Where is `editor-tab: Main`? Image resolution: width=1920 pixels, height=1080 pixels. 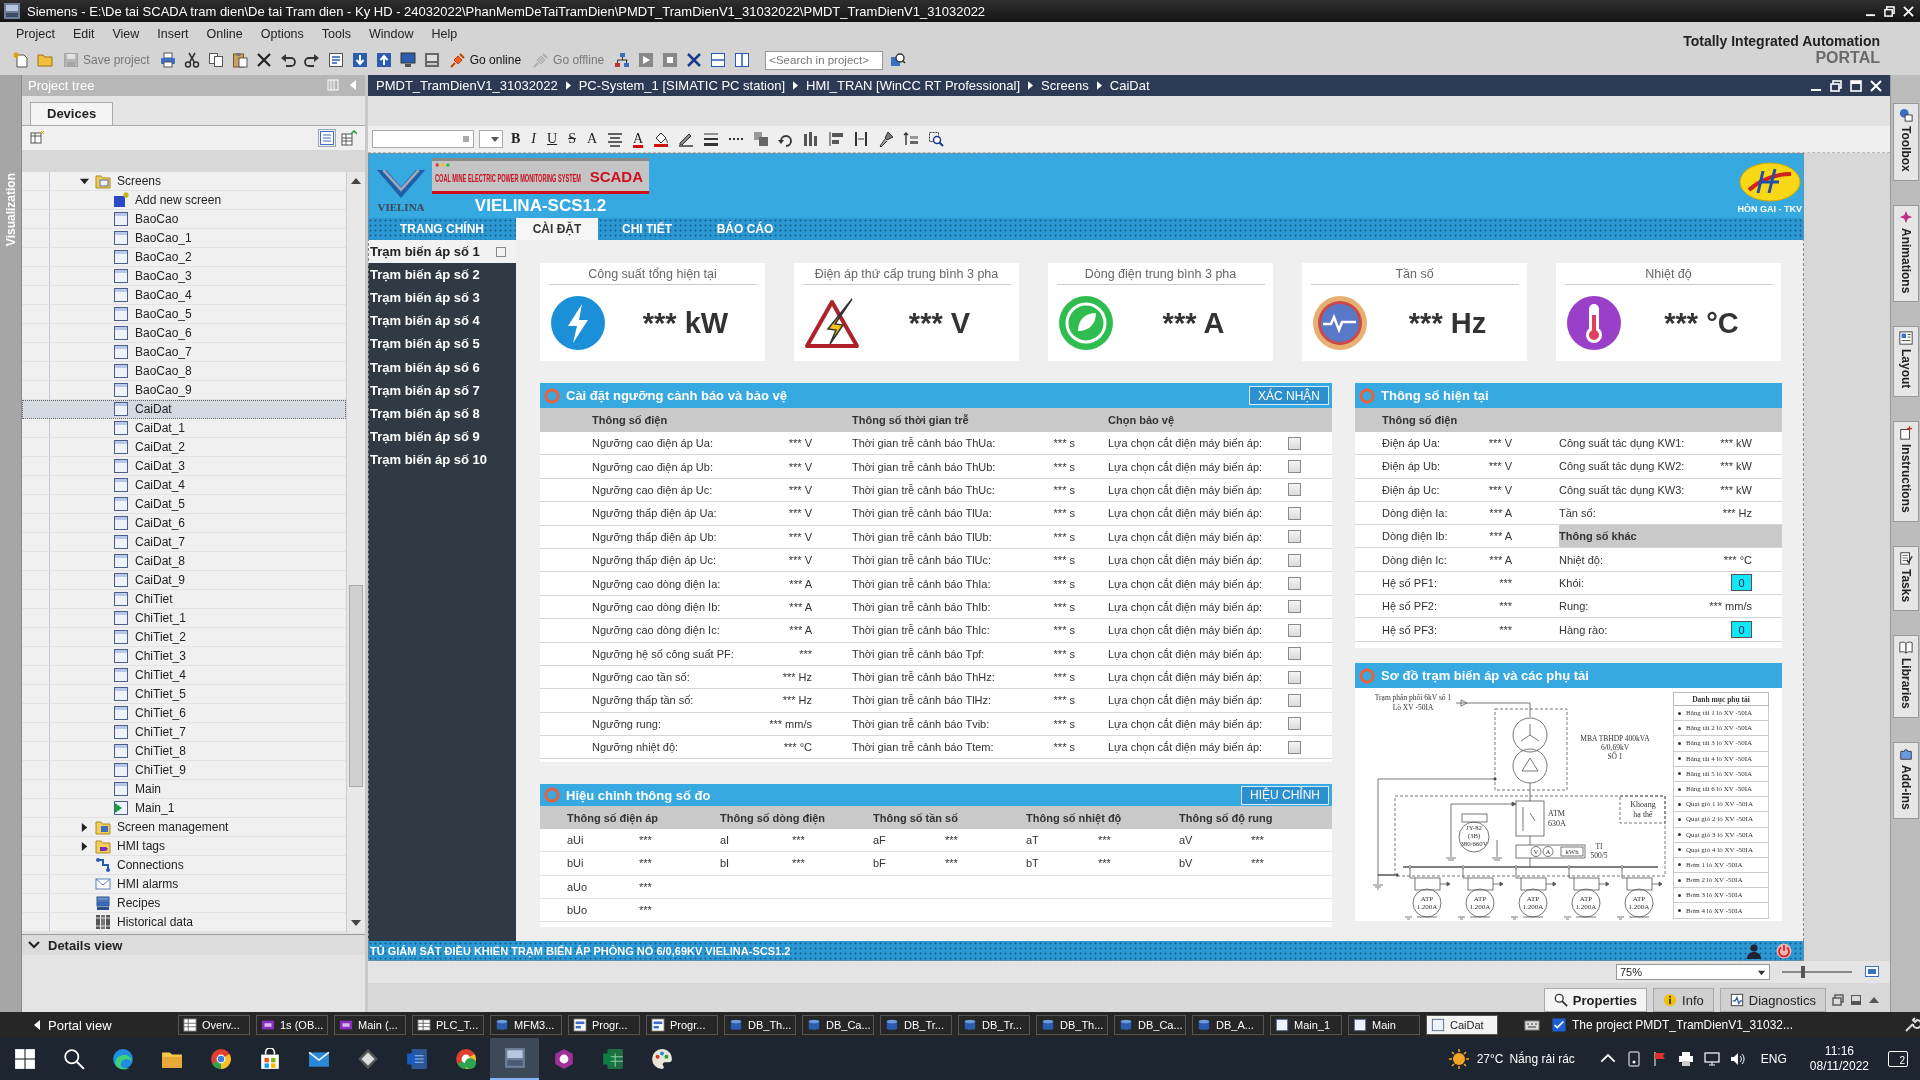 editor-tab: Main is located at coordinates (1384, 1025).